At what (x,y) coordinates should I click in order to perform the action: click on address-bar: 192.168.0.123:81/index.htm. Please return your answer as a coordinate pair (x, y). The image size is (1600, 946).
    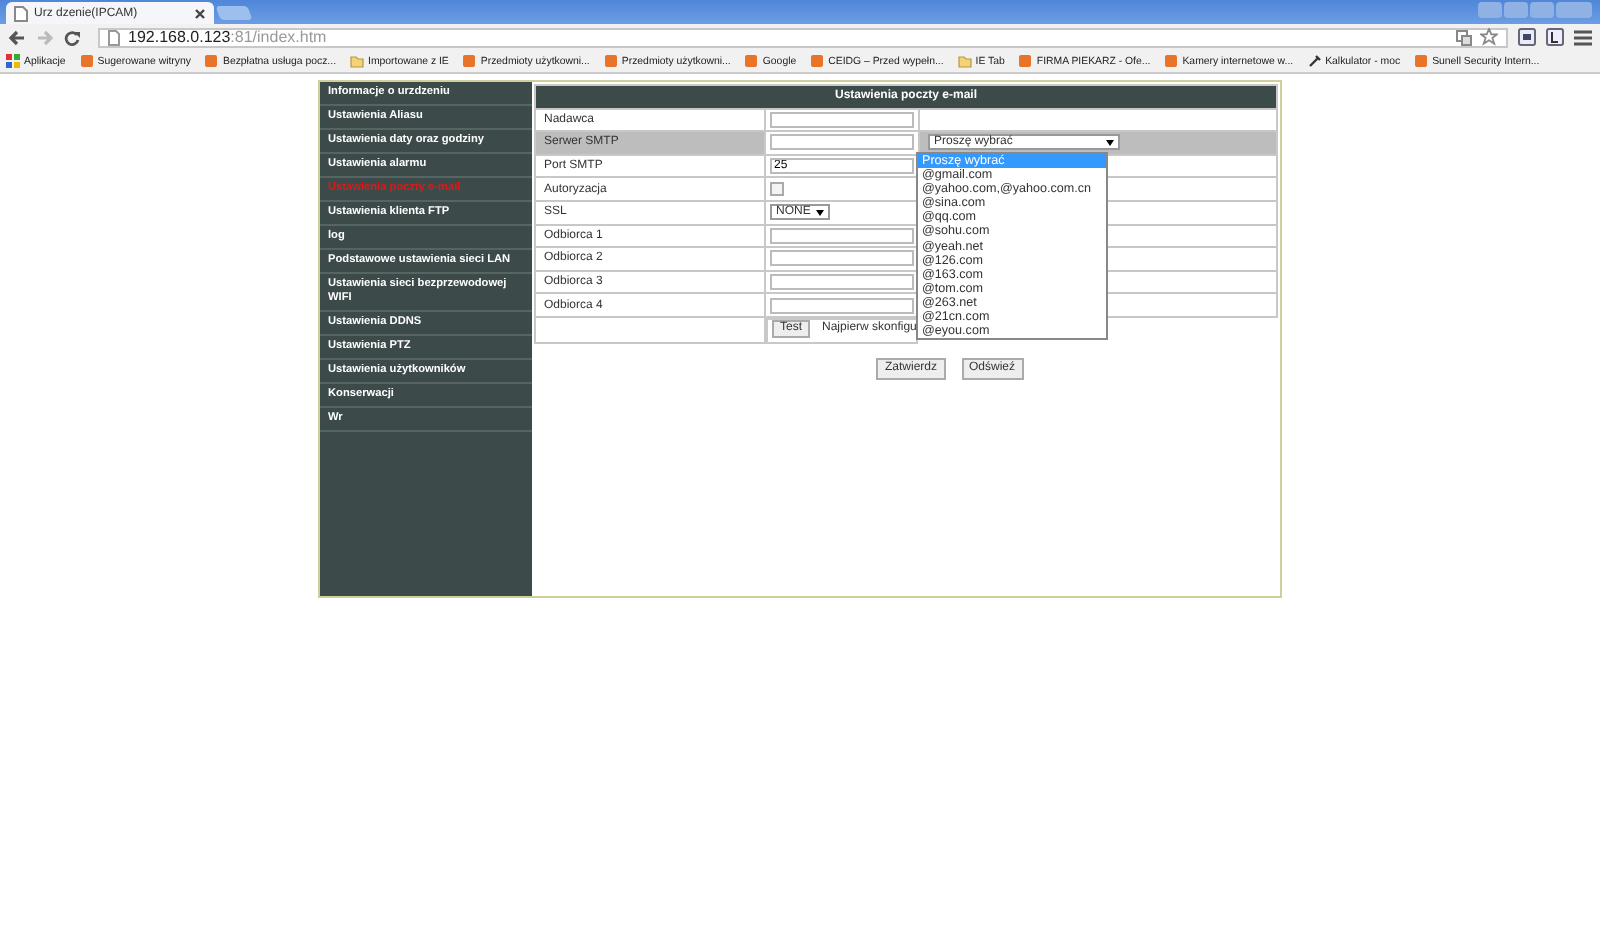
    Looking at the image, I should click on (803, 37).